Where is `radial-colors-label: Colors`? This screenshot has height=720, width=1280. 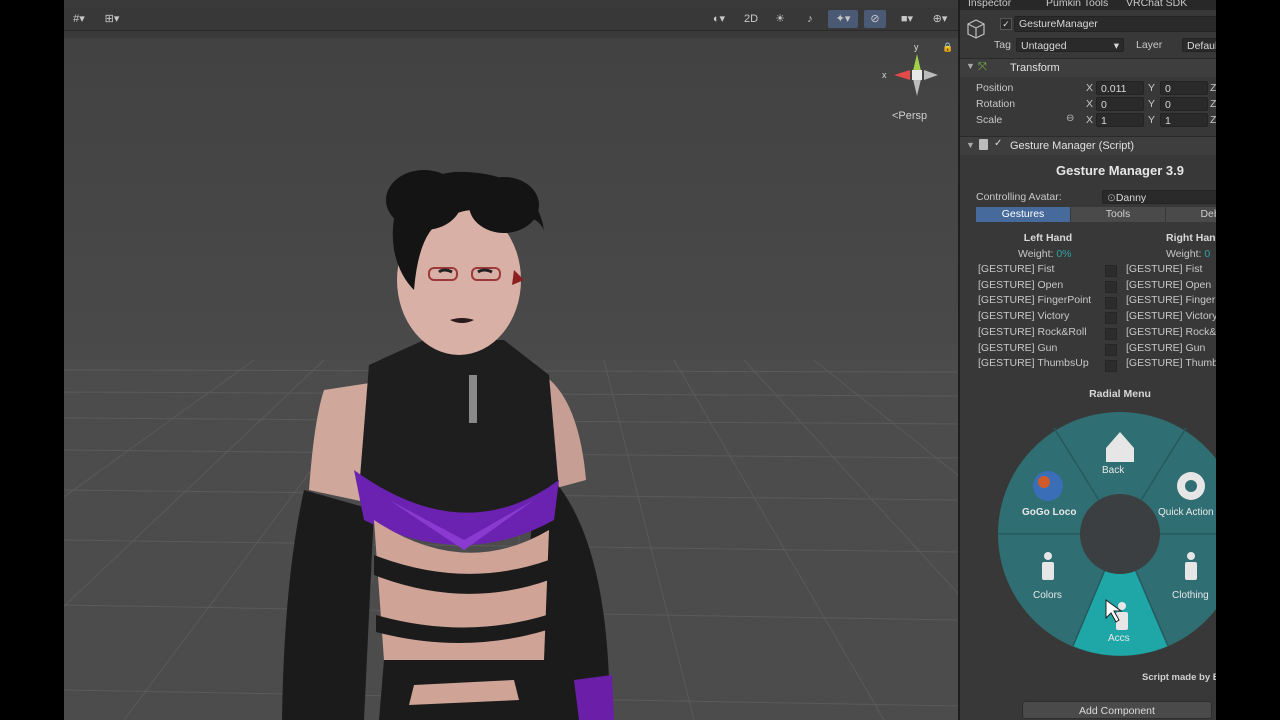 radial-colors-label: Colors is located at coordinates (1047, 595).